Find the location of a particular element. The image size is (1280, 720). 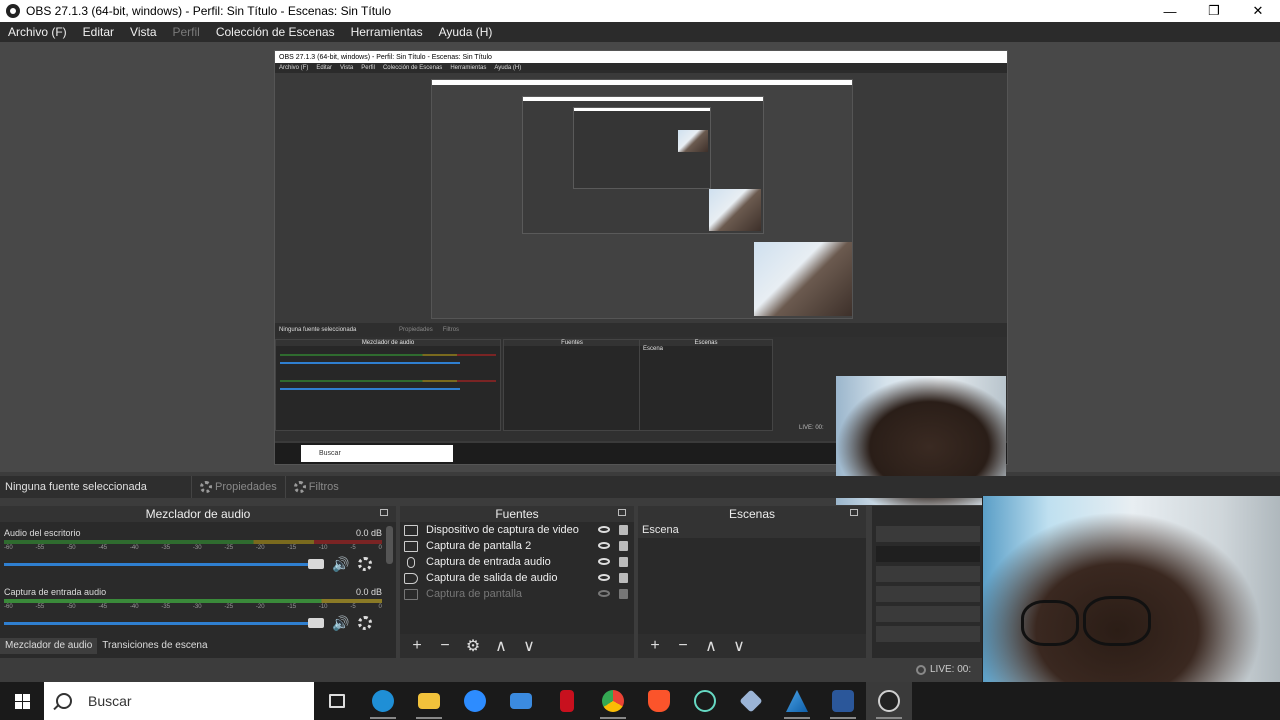

nested-sources-title: Fuentes is located at coordinates (572, 343).